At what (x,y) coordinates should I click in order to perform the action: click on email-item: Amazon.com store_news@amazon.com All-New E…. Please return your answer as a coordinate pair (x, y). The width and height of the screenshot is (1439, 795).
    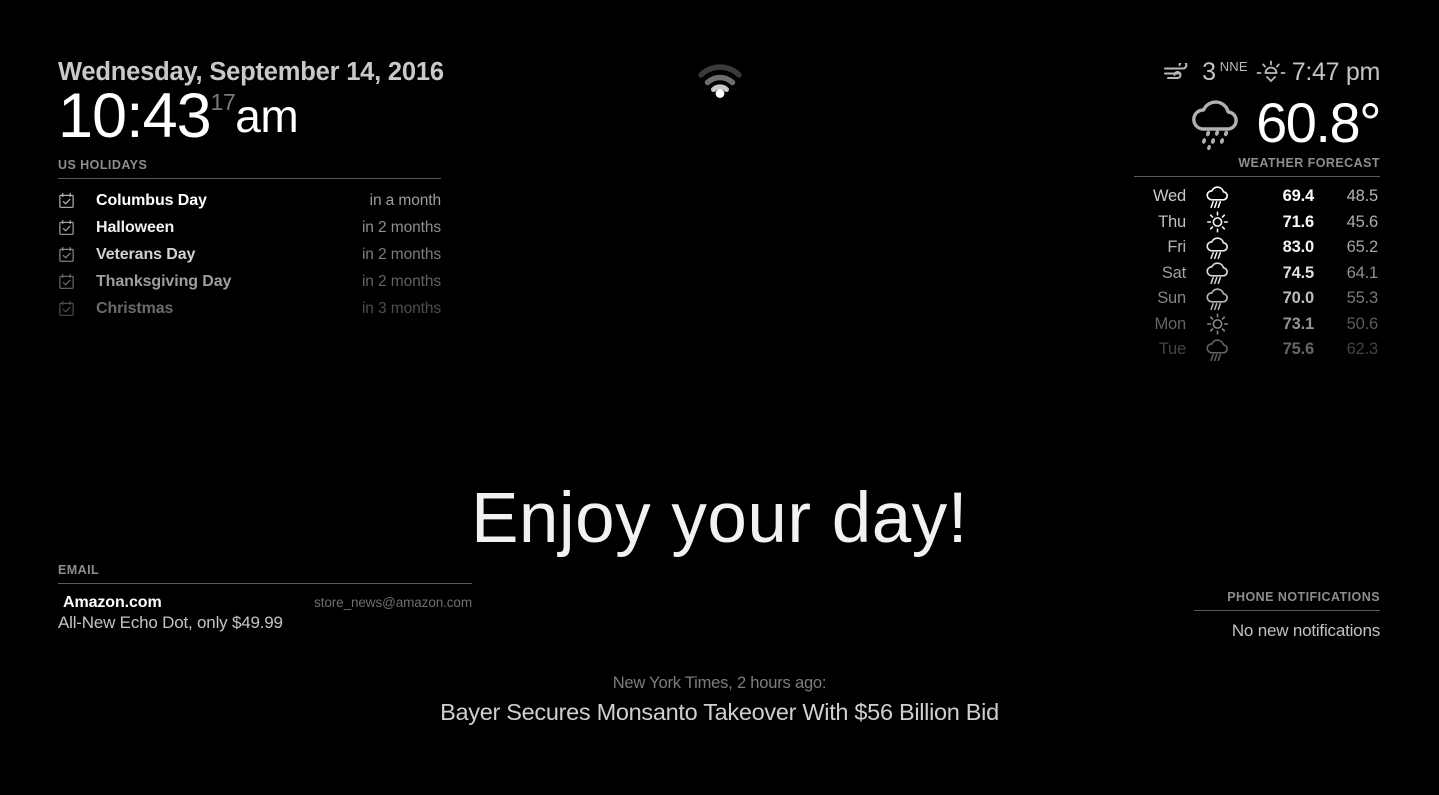
    Looking at the image, I should click on (265, 613).